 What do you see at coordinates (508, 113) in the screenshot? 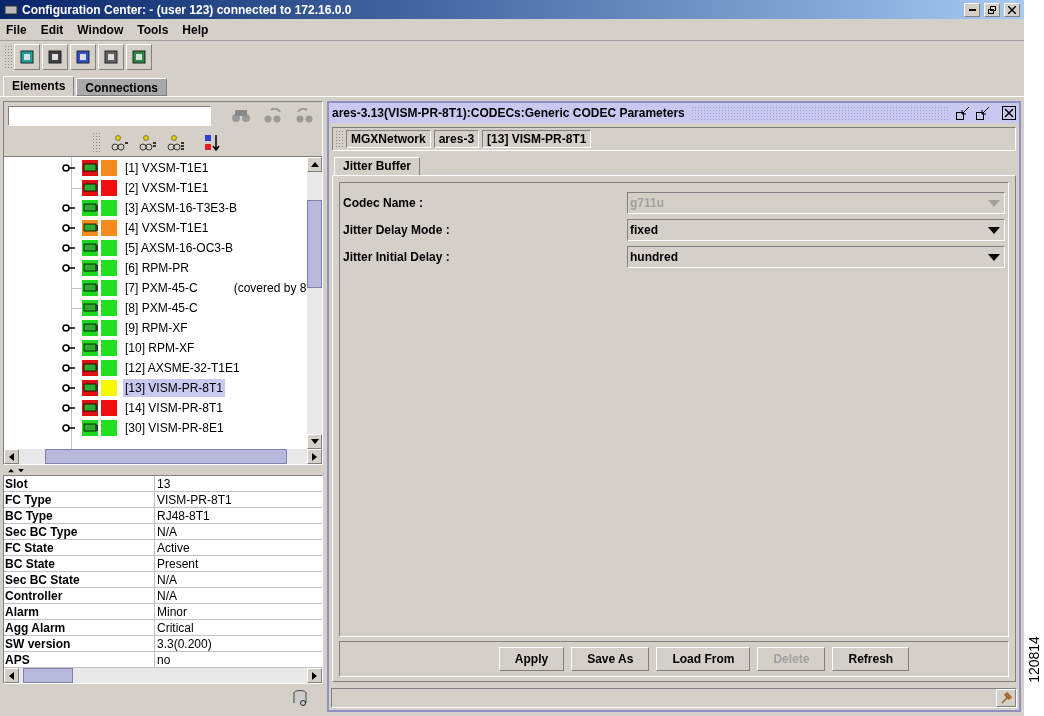
I see `frame-title: ares-3.13(VISM-PR-8T1):CODECs:Generic CODEC Parameters` at bounding box center [508, 113].